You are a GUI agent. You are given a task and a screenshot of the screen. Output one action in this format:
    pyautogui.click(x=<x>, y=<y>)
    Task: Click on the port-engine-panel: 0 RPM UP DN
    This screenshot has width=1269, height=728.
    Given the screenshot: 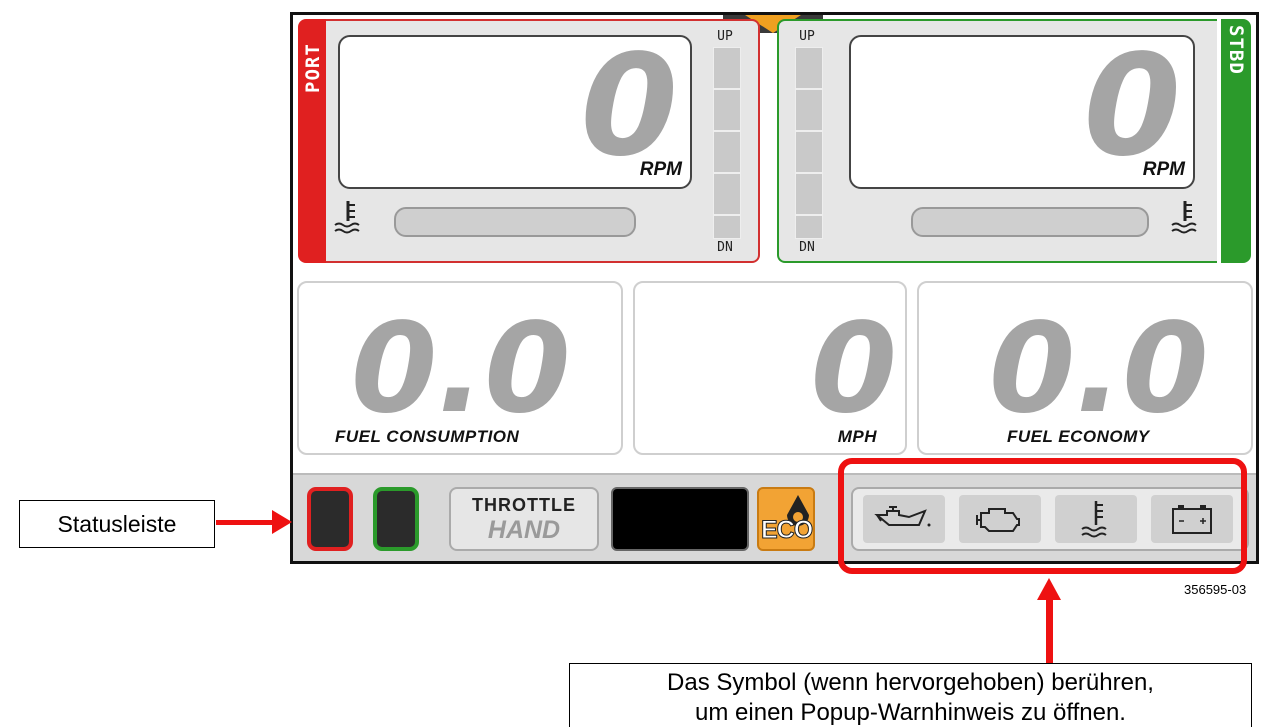 What is the action you would take?
    pyautogui.click(x=543, y=141)
    